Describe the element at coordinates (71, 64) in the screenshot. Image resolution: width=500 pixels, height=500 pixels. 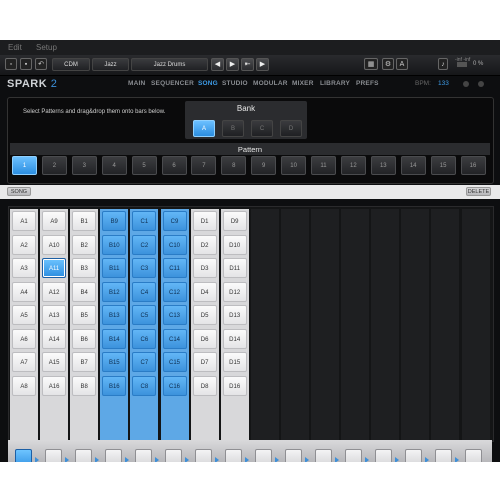
I see `preset-category-field: CDM` at that location.